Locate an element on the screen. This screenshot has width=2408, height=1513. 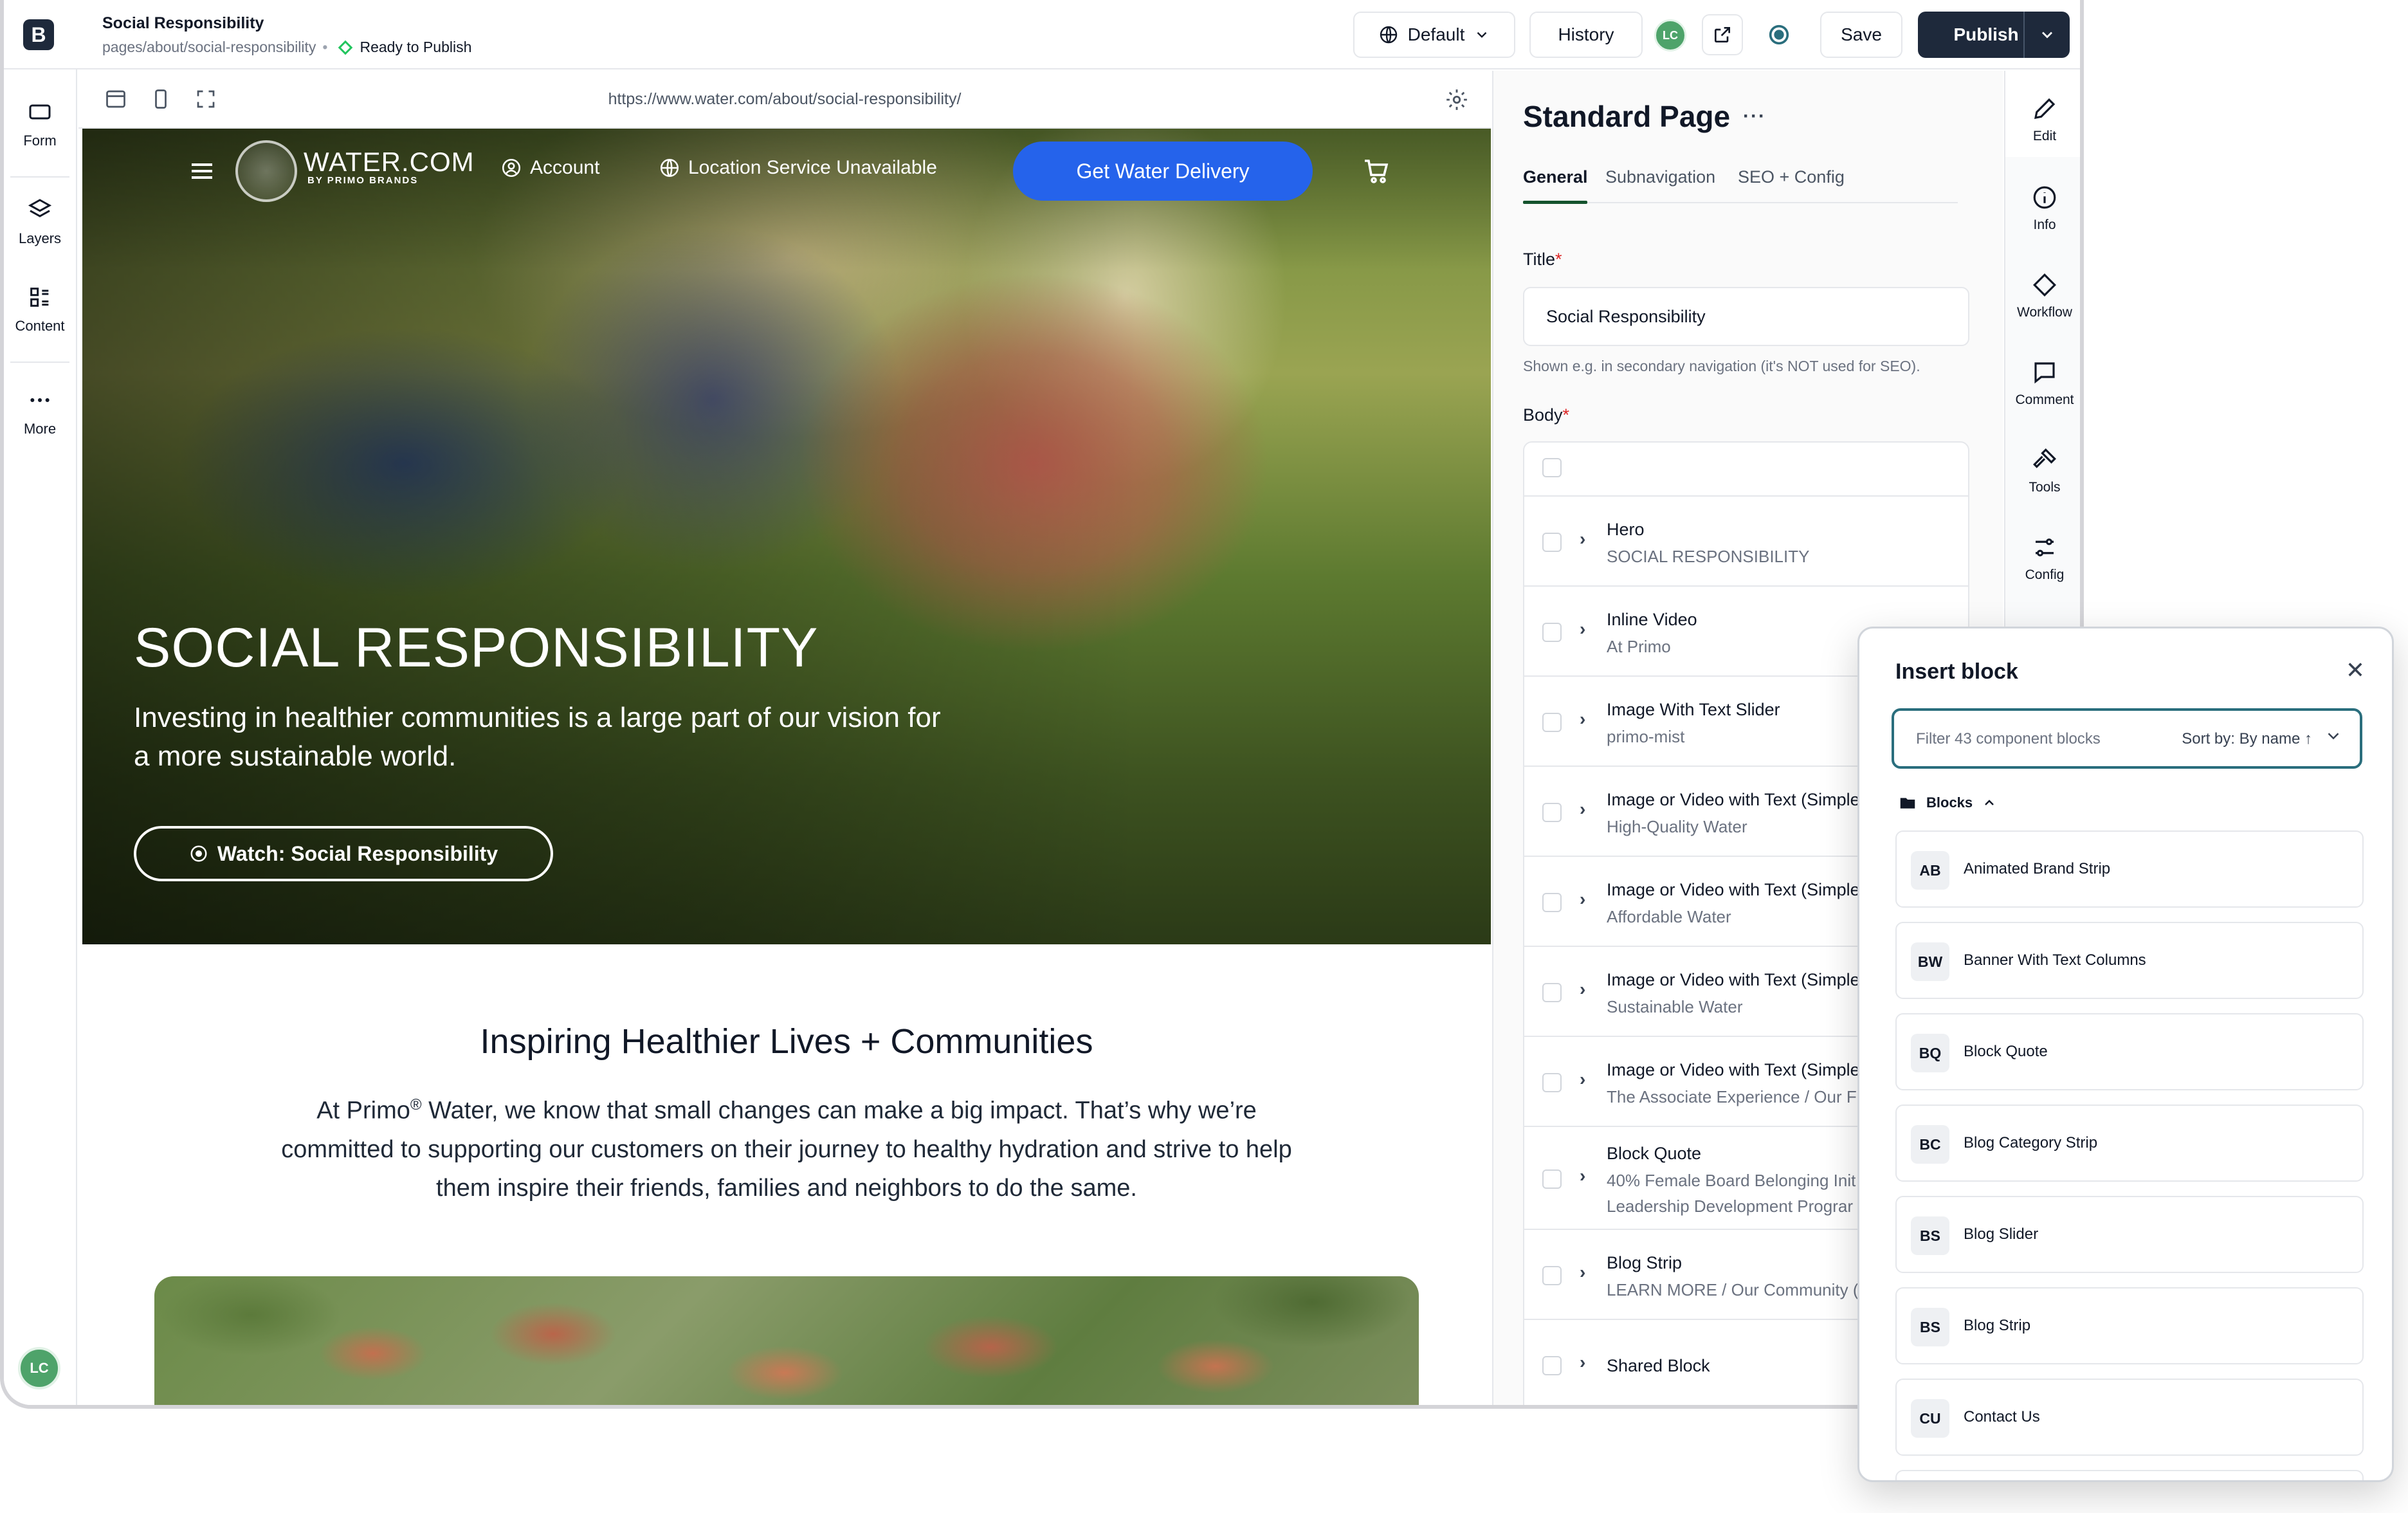
row-subtitle: At Primo is located at coordinates (1639, 646).